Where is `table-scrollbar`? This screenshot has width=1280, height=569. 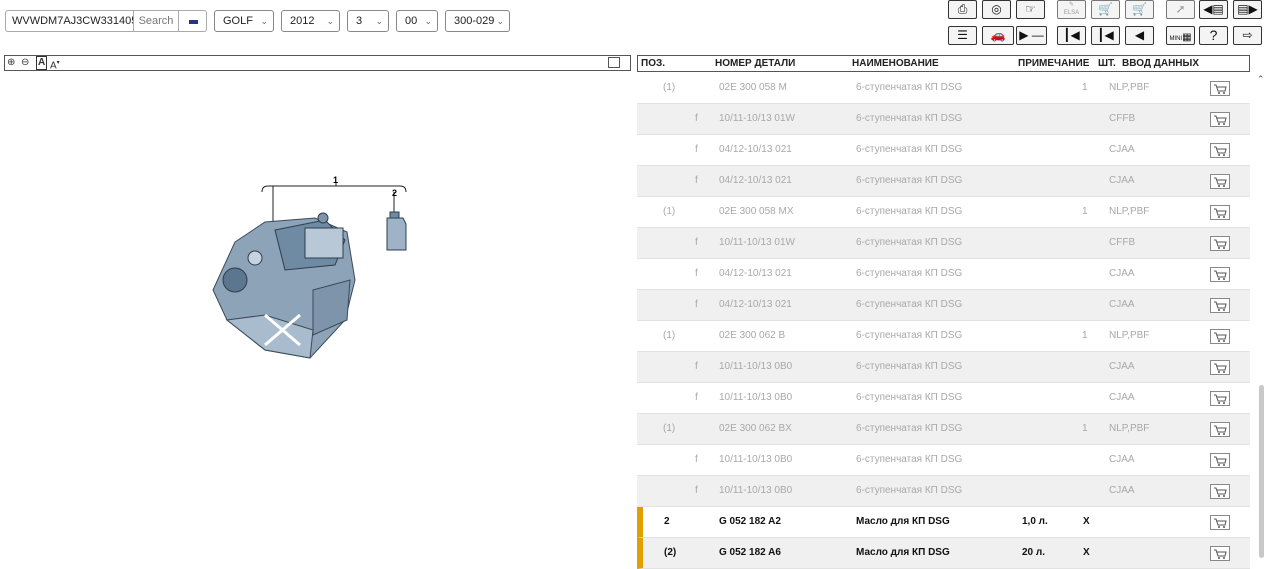
table-scrollbar is located at coordinates (1261, 471).